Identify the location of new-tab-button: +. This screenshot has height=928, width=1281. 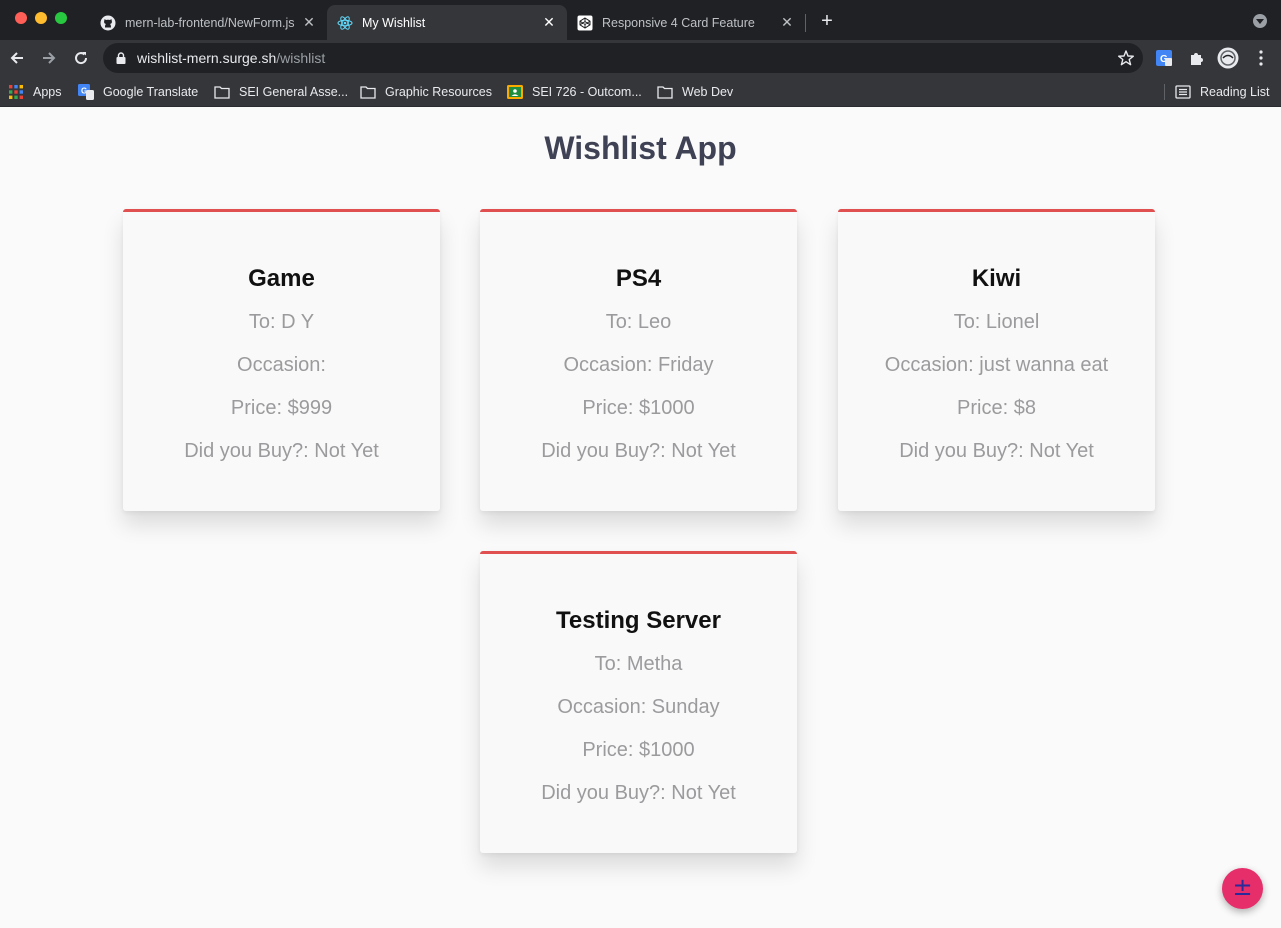
(827, 21).